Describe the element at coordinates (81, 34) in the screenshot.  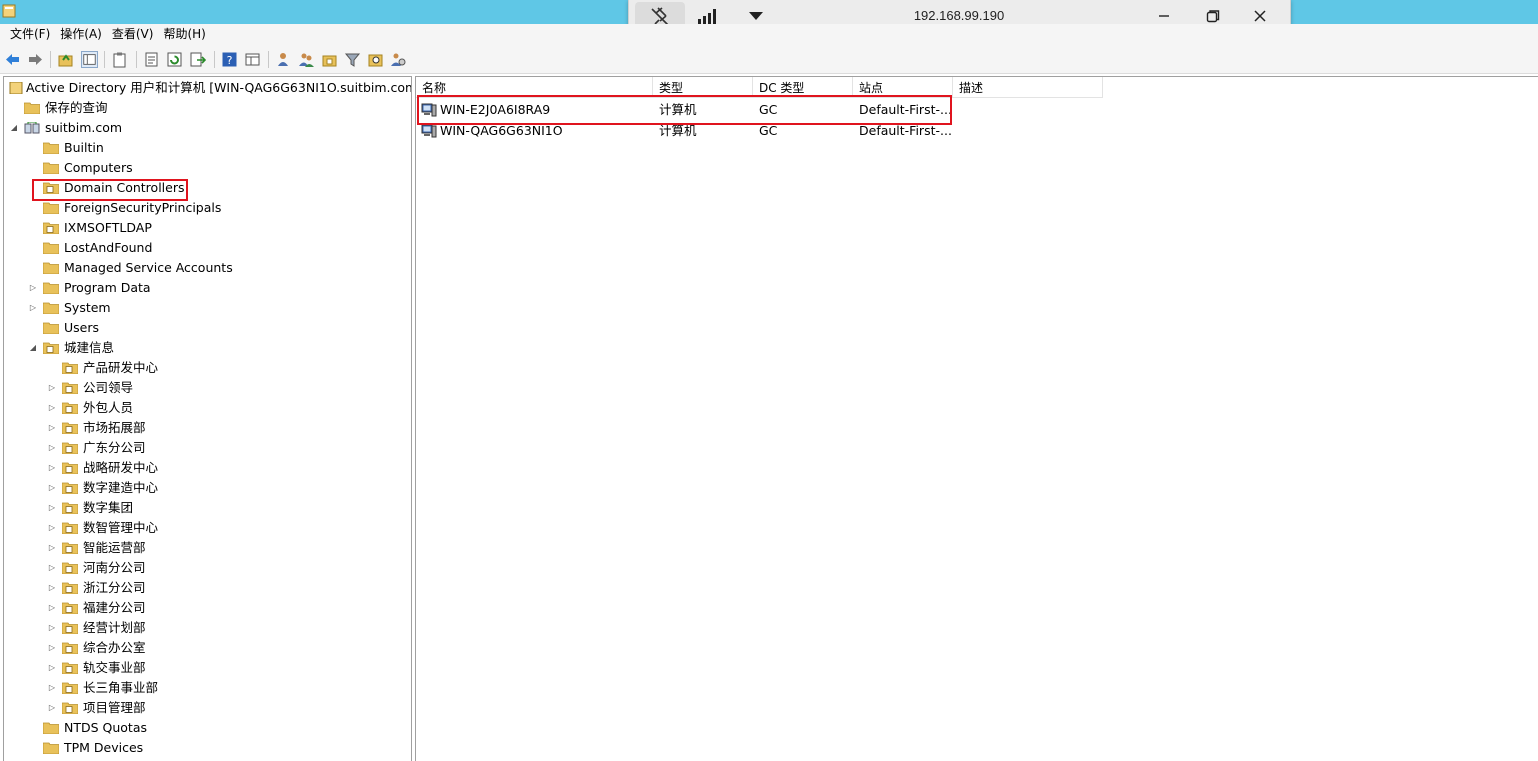
I see `menu-action: 操作(A)` at that location.